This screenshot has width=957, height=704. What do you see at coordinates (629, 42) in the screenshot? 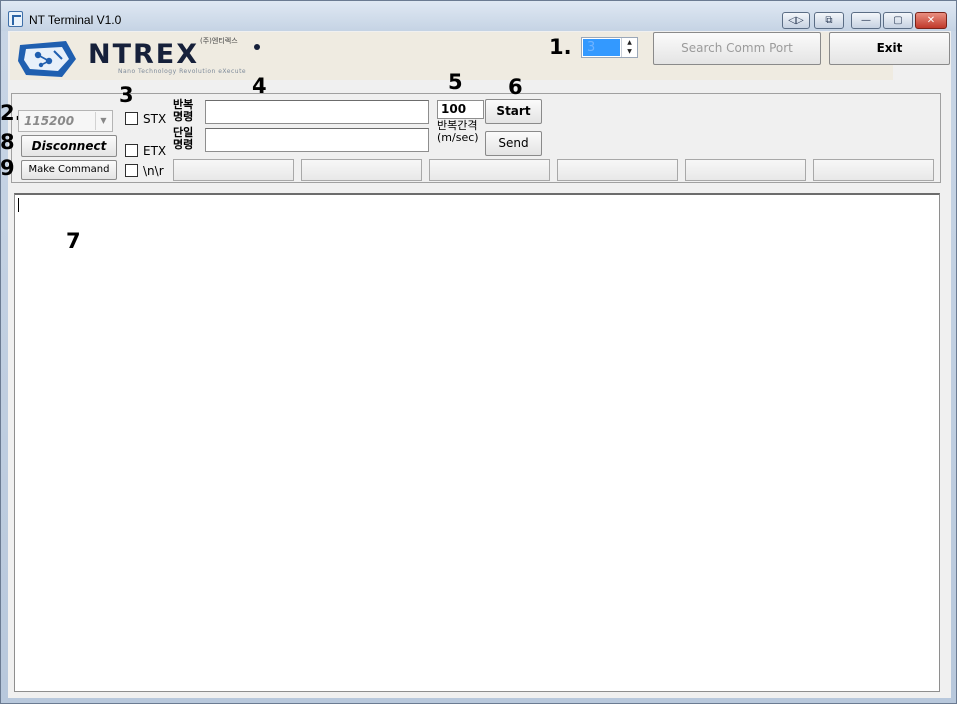
I see `spin-up-icon: ▲` at bounding box center [629, 42].